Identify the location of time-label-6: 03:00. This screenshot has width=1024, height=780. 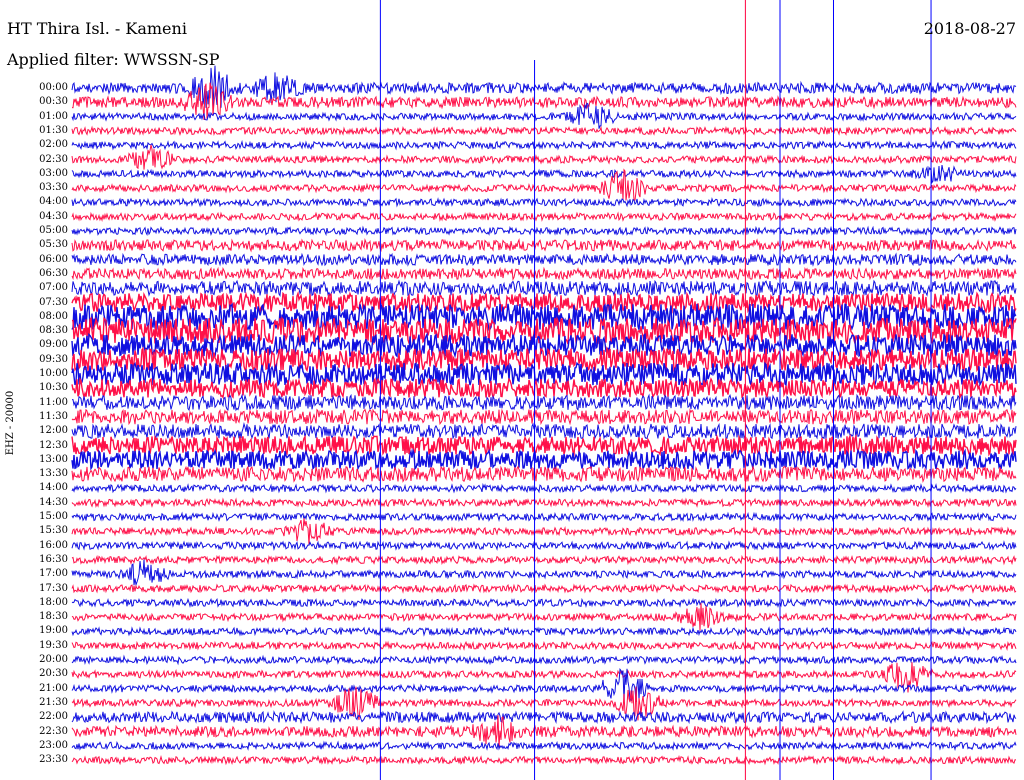
(53, 173).